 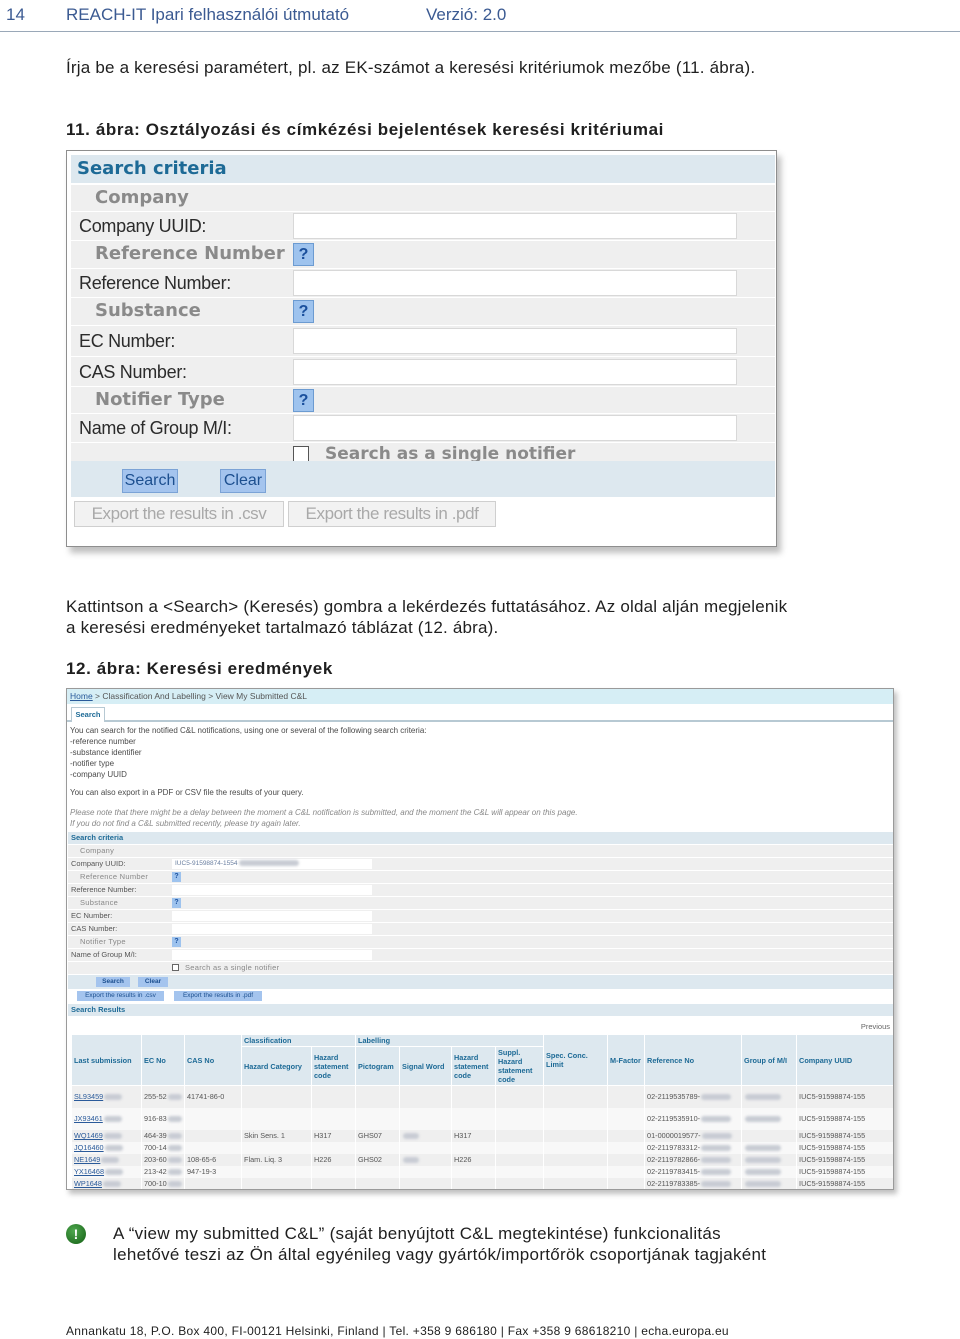 I want to click on company-uuid-input: IUC5-91598874-1554, so click(x=272, y=864).